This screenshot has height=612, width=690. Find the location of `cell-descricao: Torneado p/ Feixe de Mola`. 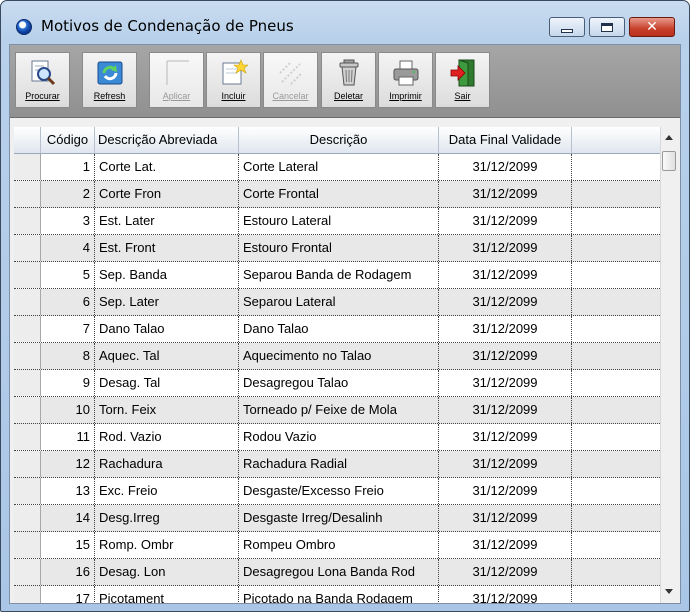

cell-descricao: Torneado p/ Feixe de Mola is located at coordinates (339, 410).